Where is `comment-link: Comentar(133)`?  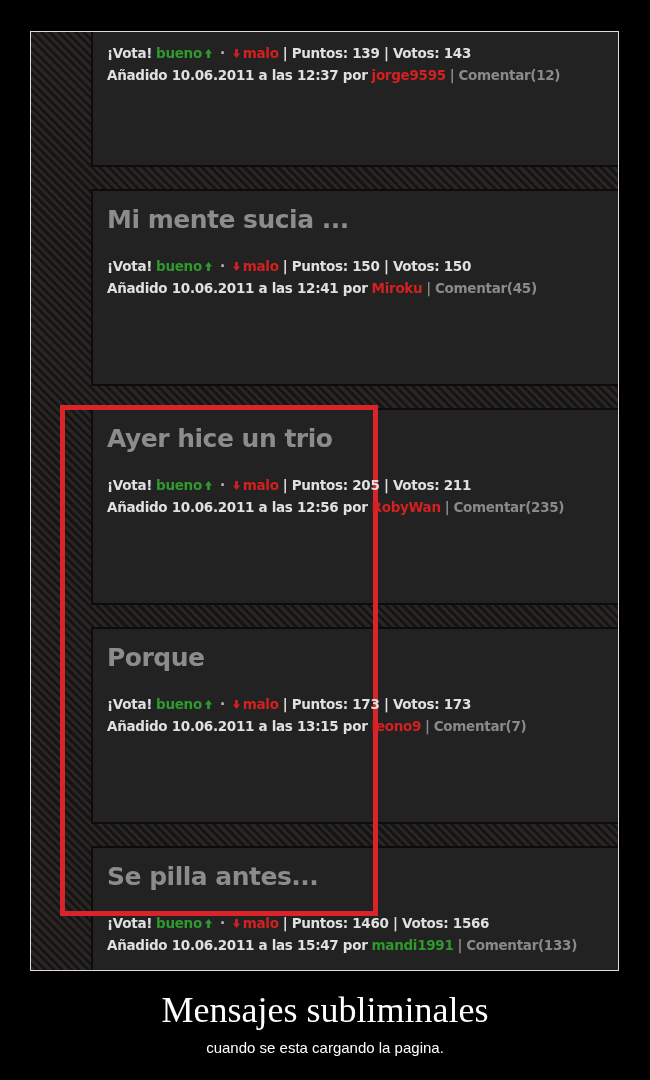
comment-link: Comentar(133) is located at coordinates (521, 945).